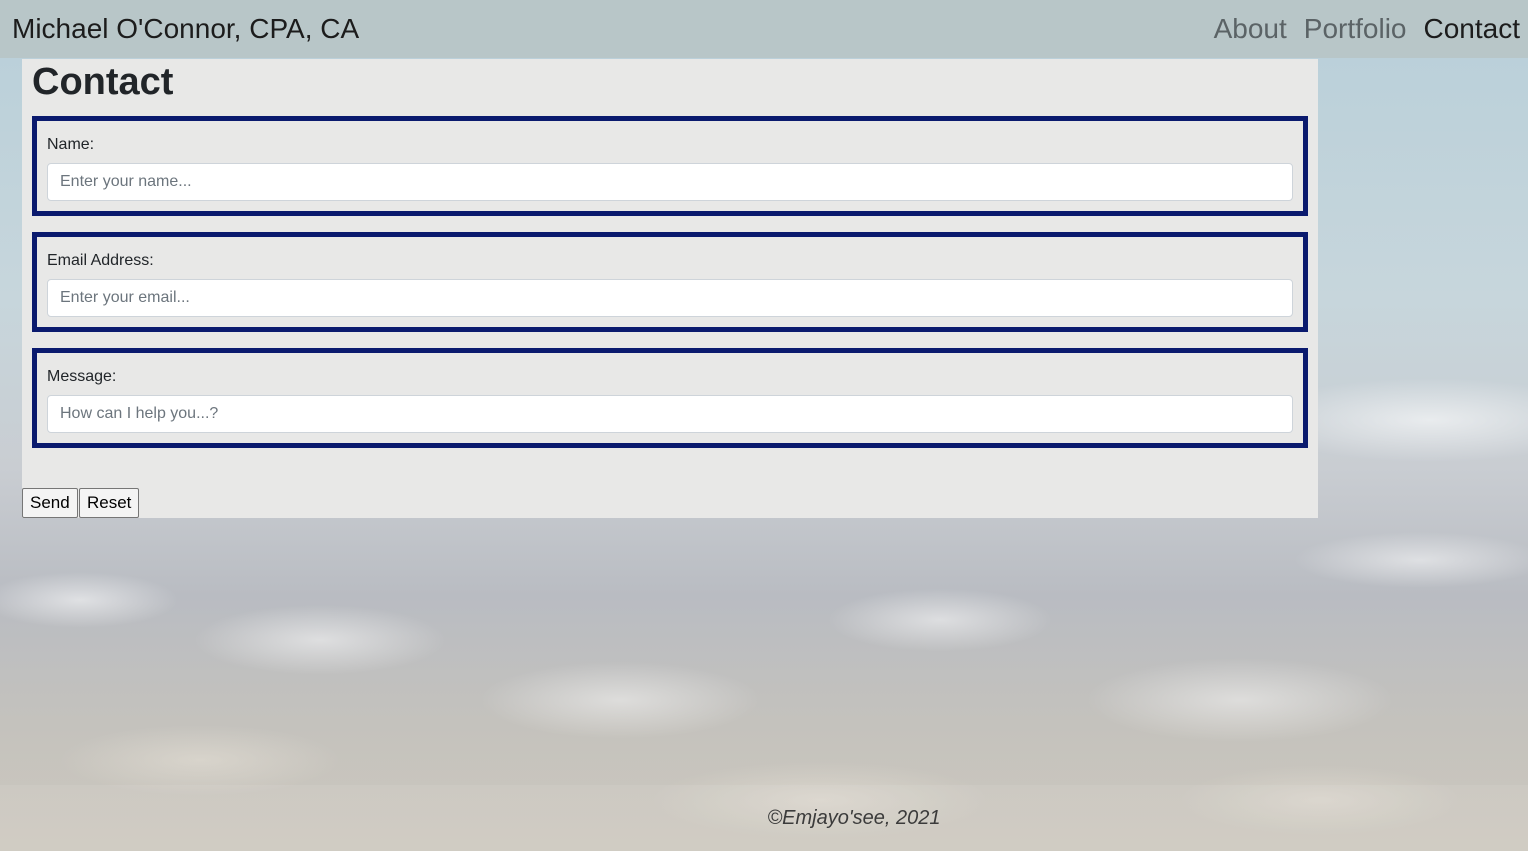 The image size is (1528, 851). I want to click on nav-link-about: About, so click(1250, 29).